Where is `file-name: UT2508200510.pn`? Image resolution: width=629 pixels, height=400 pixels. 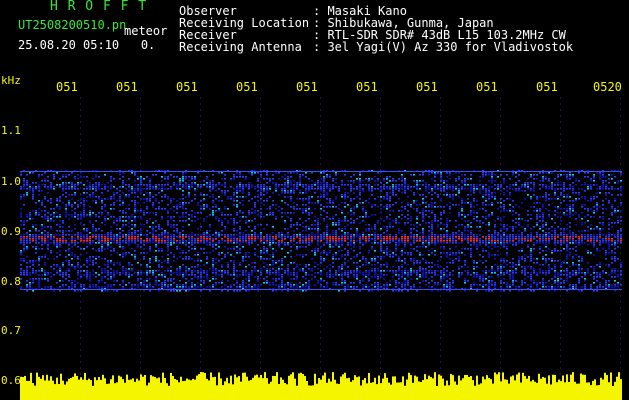 file-name: UT2508200510.pn is located at coordinates (72, 25).